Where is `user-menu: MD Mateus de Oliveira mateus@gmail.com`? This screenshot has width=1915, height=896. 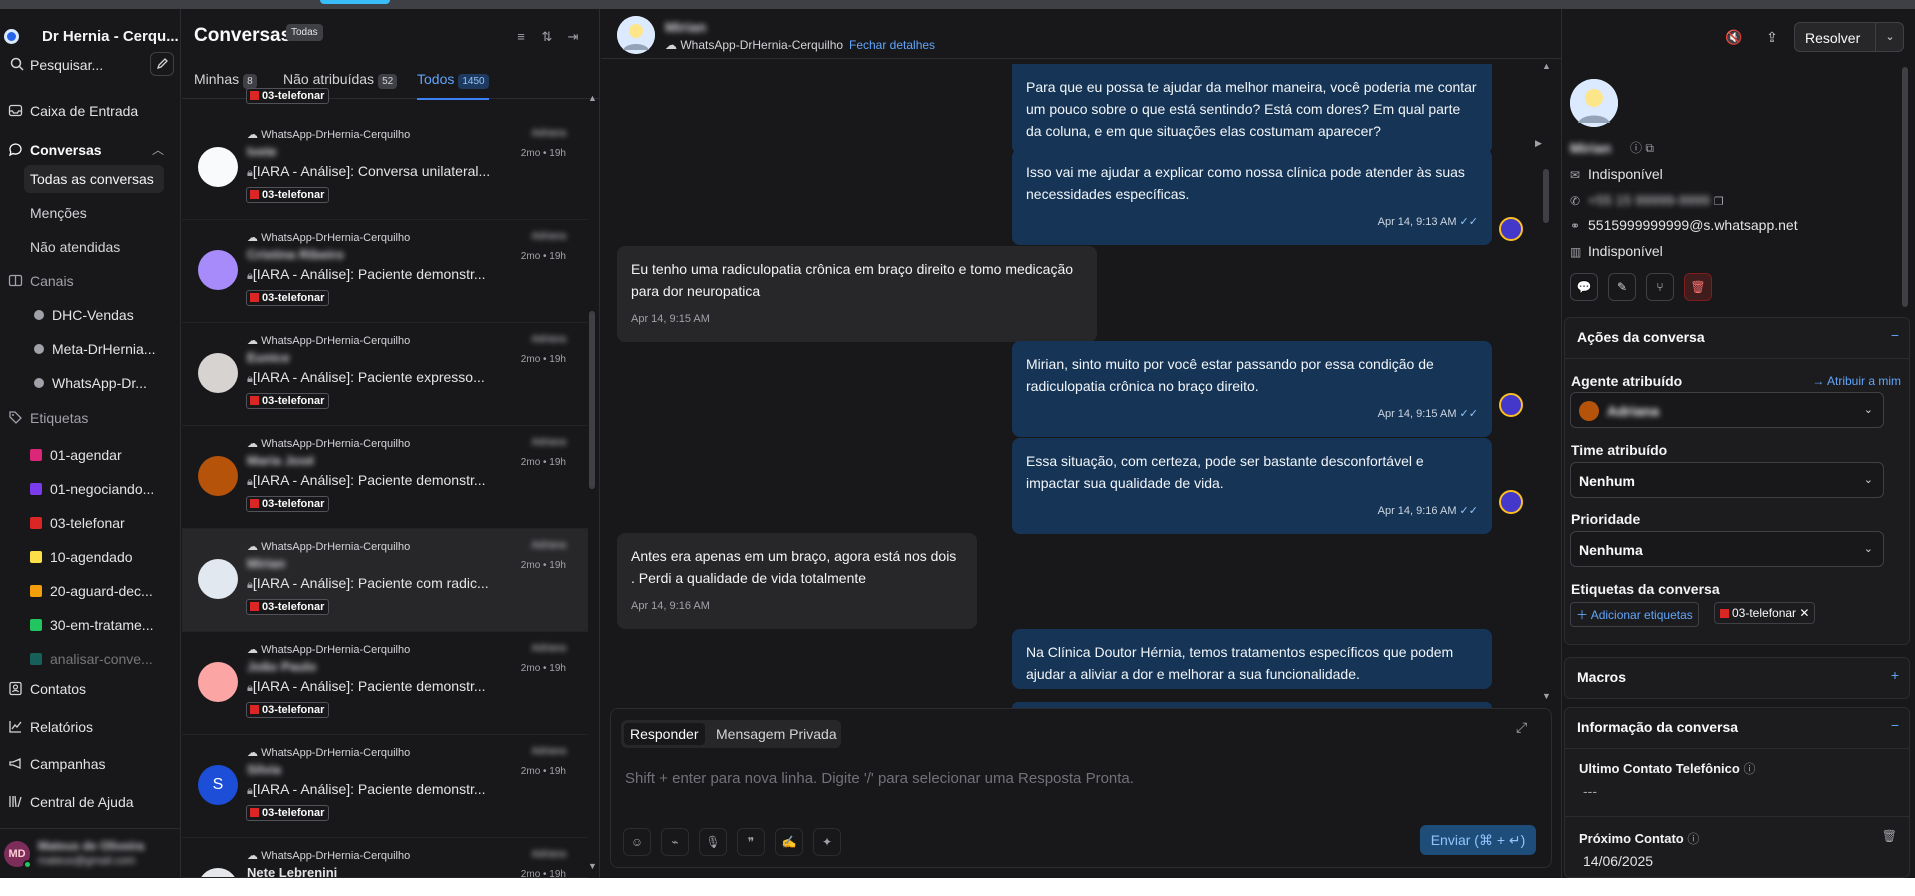
user-menu: MD Mateus de Oliveira mateus@gmail.com is located at coordinates (90, 853).